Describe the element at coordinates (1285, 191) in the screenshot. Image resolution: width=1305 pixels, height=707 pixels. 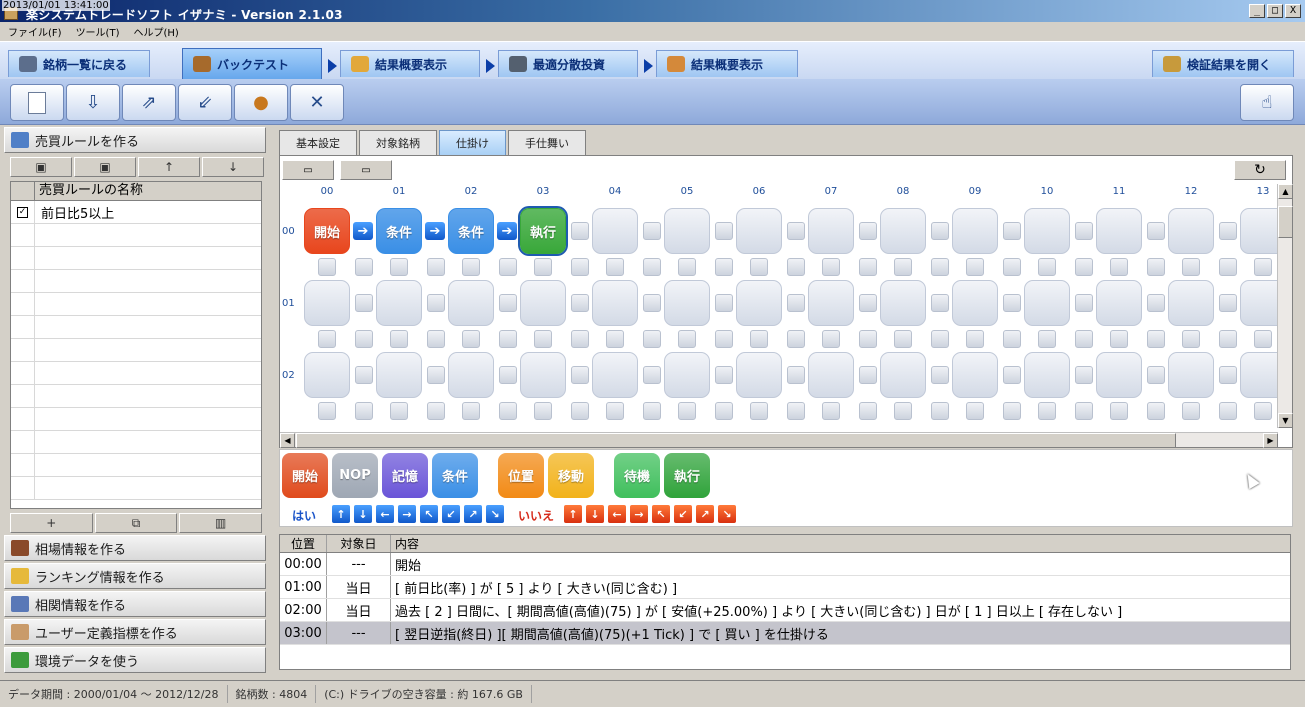
I see `scroll-up-icon: ▲` at that location.